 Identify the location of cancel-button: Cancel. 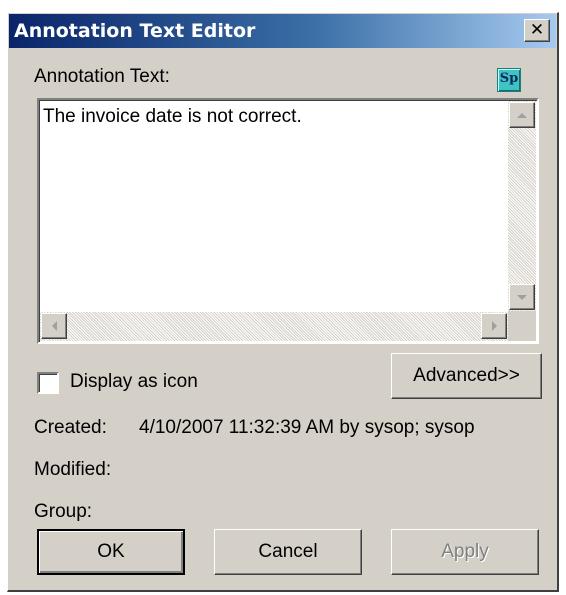
(288, 552).